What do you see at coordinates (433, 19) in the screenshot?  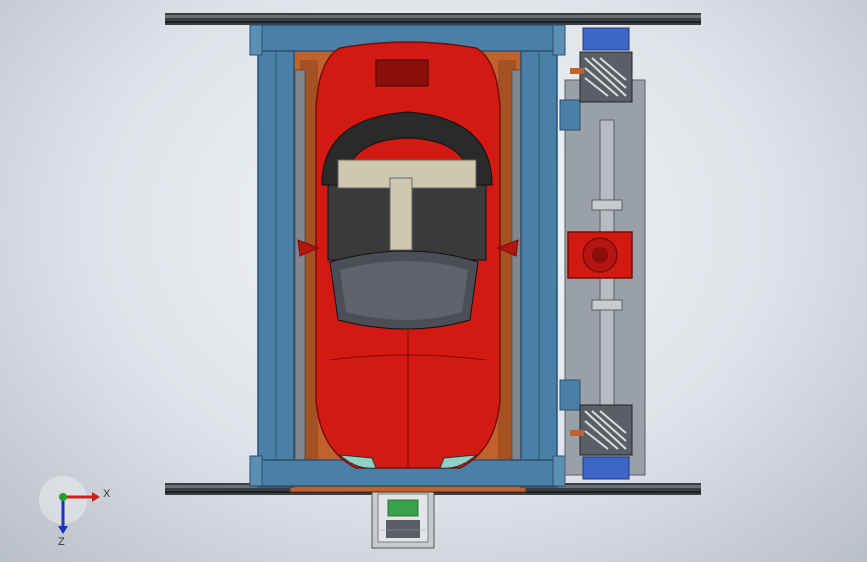 I see `top-rail` at bounding box center [433, 19].